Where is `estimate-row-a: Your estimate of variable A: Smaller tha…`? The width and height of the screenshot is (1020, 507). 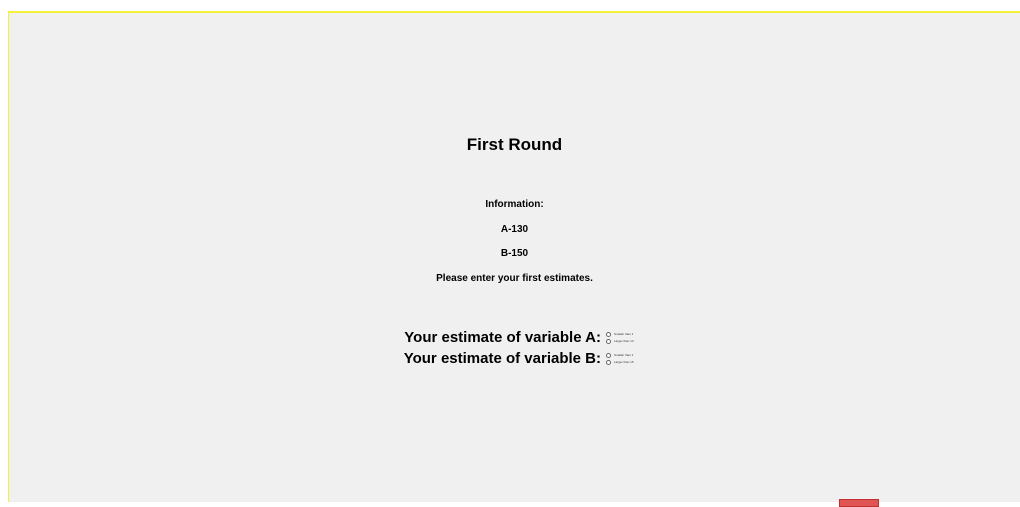
estimate-row-a: Your estimate of variable A: Smaller tha… is located at coordinates (514, 339).